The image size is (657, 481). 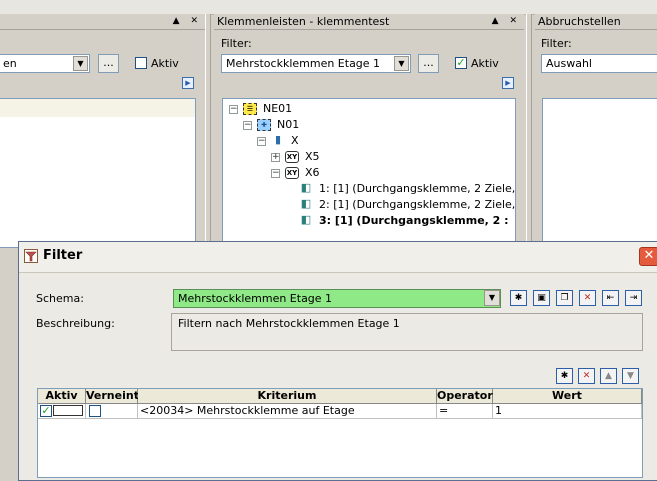 What do you see at coordinates (68, 410) in the screenshot?
I see `row-aktiv-focus` at bounding box center [68, 410].